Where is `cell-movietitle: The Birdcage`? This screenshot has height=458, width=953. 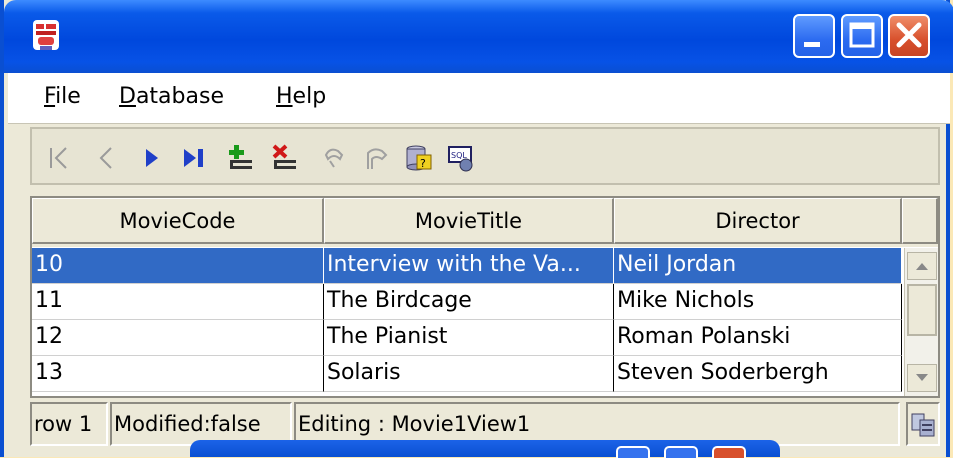 cell-movietitle: The Birdcage is located at coordinates (469, 302).